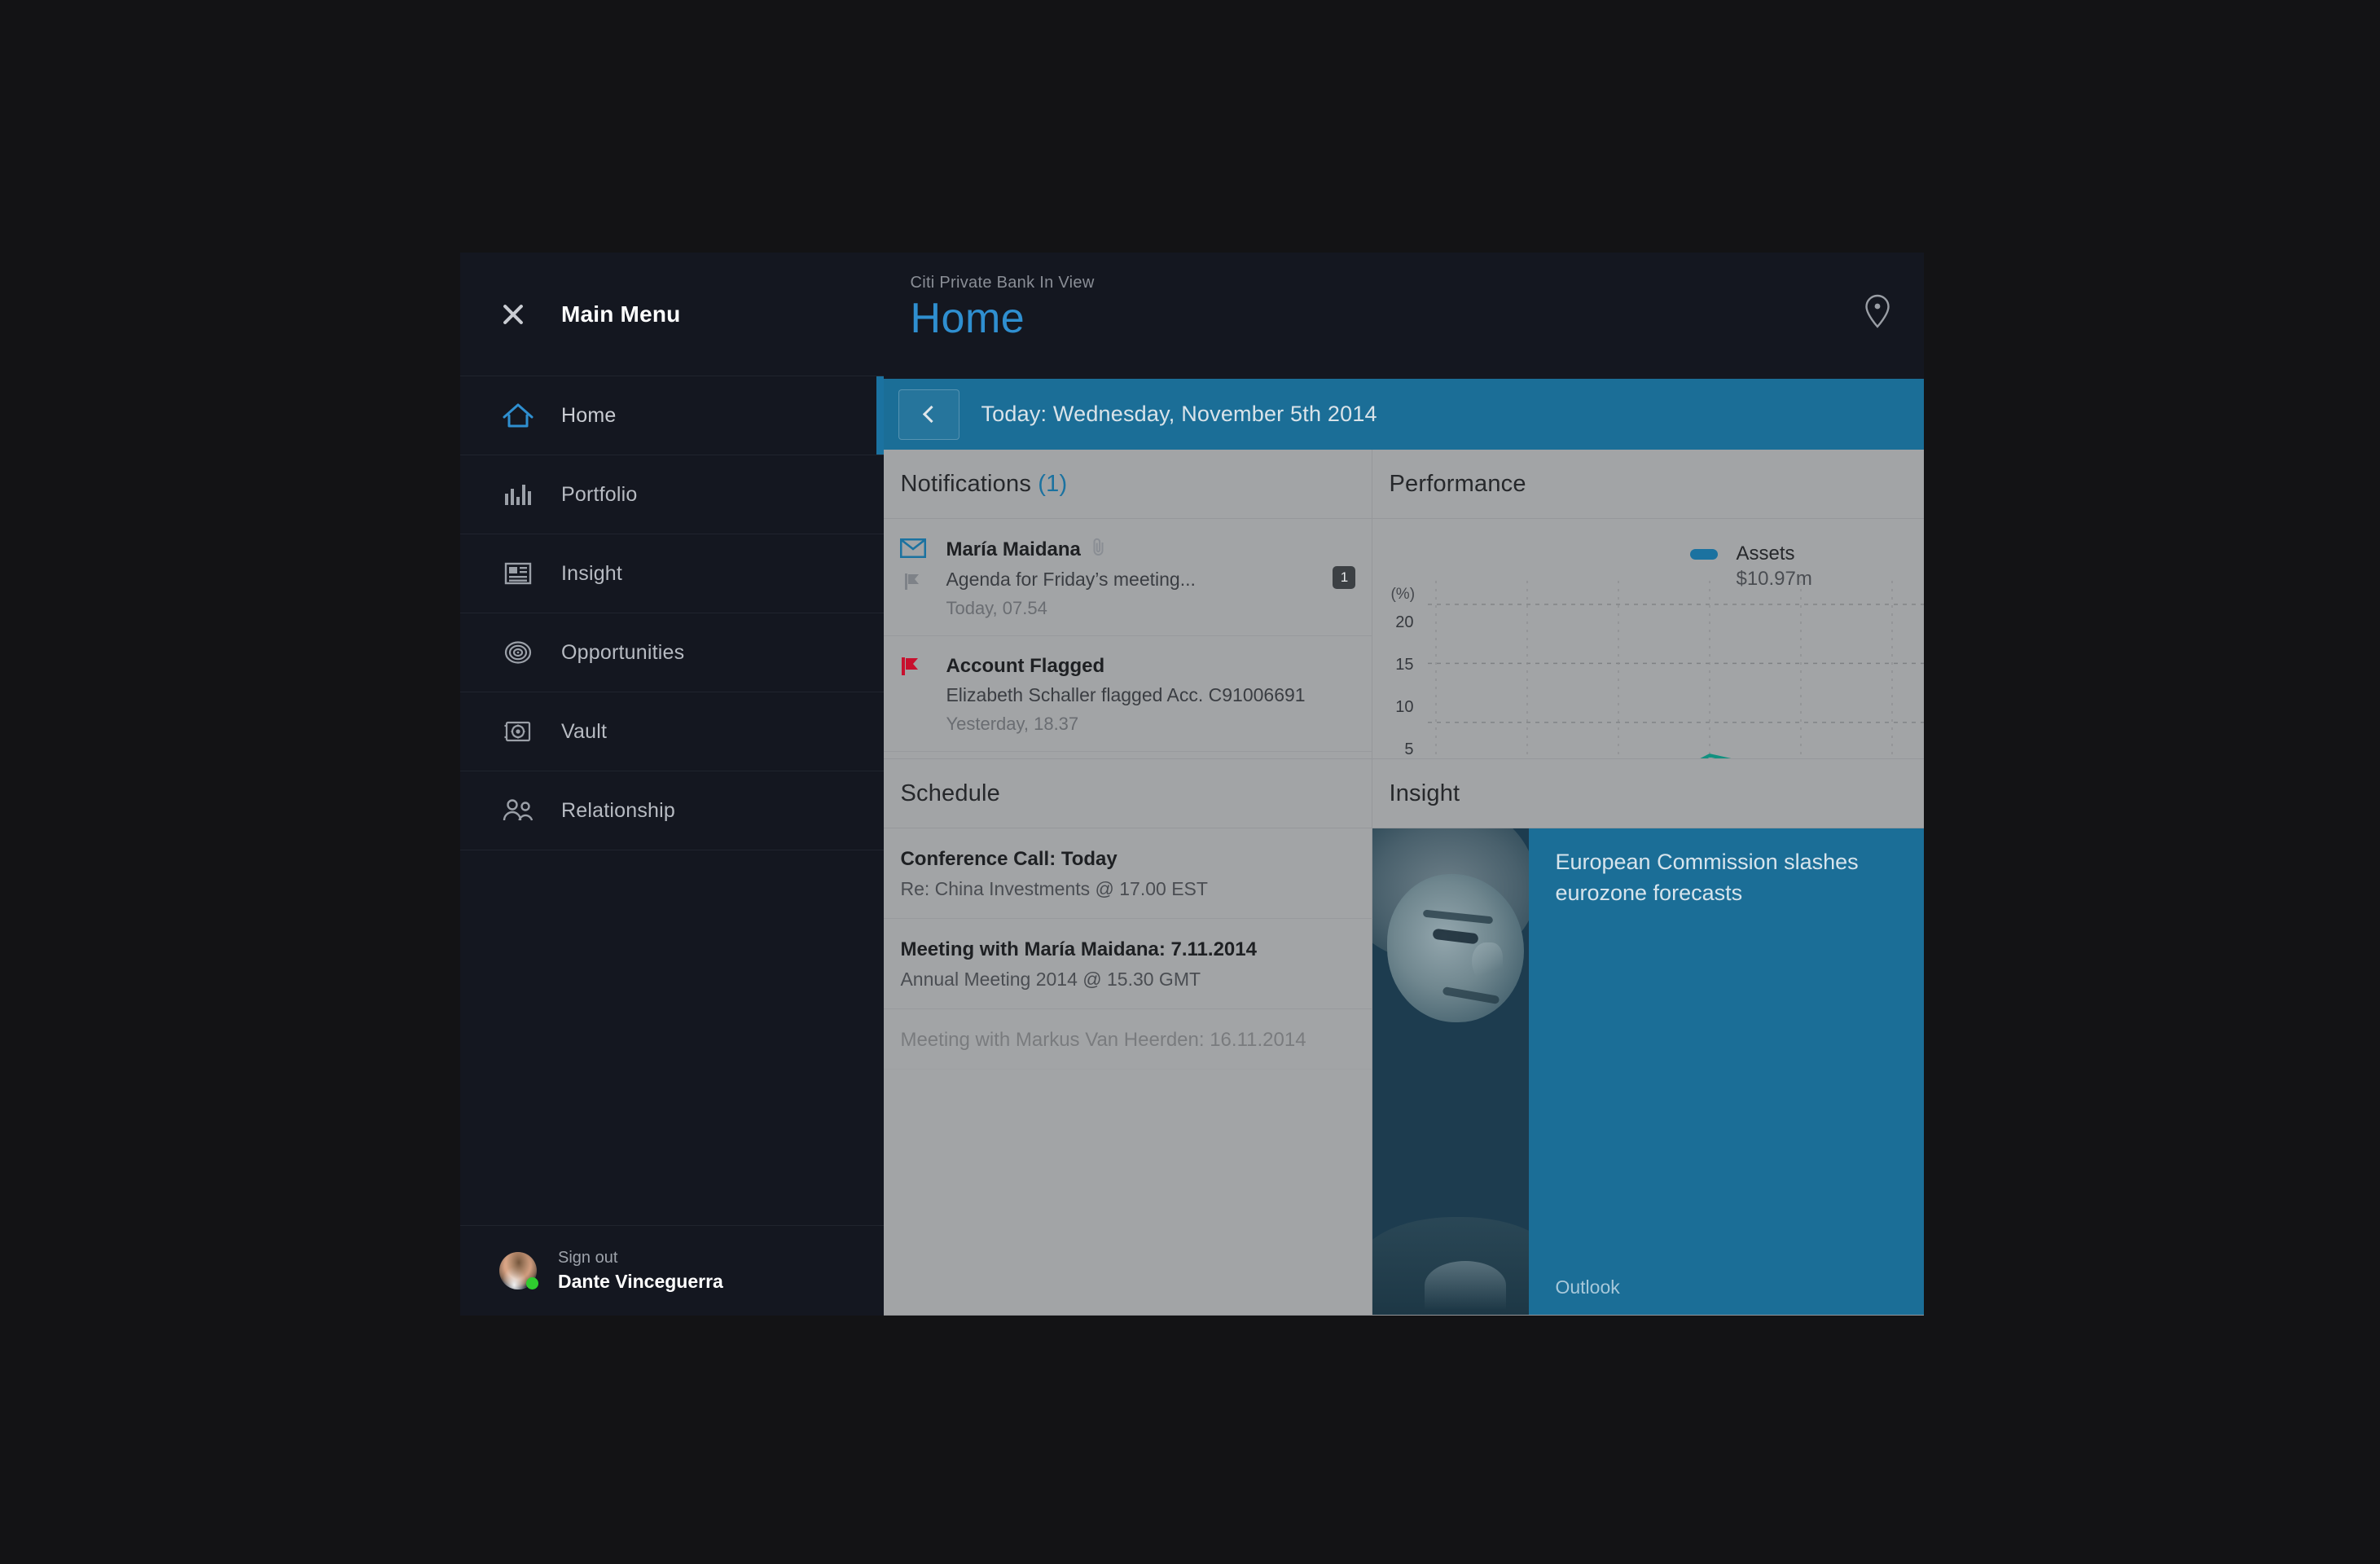 This screenshot has width=2380, height=1564. What do you see at coordinates (618, 810) in the screenshot?
I see `sidebar-item-label: Relationship` at bounding box center [618, 810].